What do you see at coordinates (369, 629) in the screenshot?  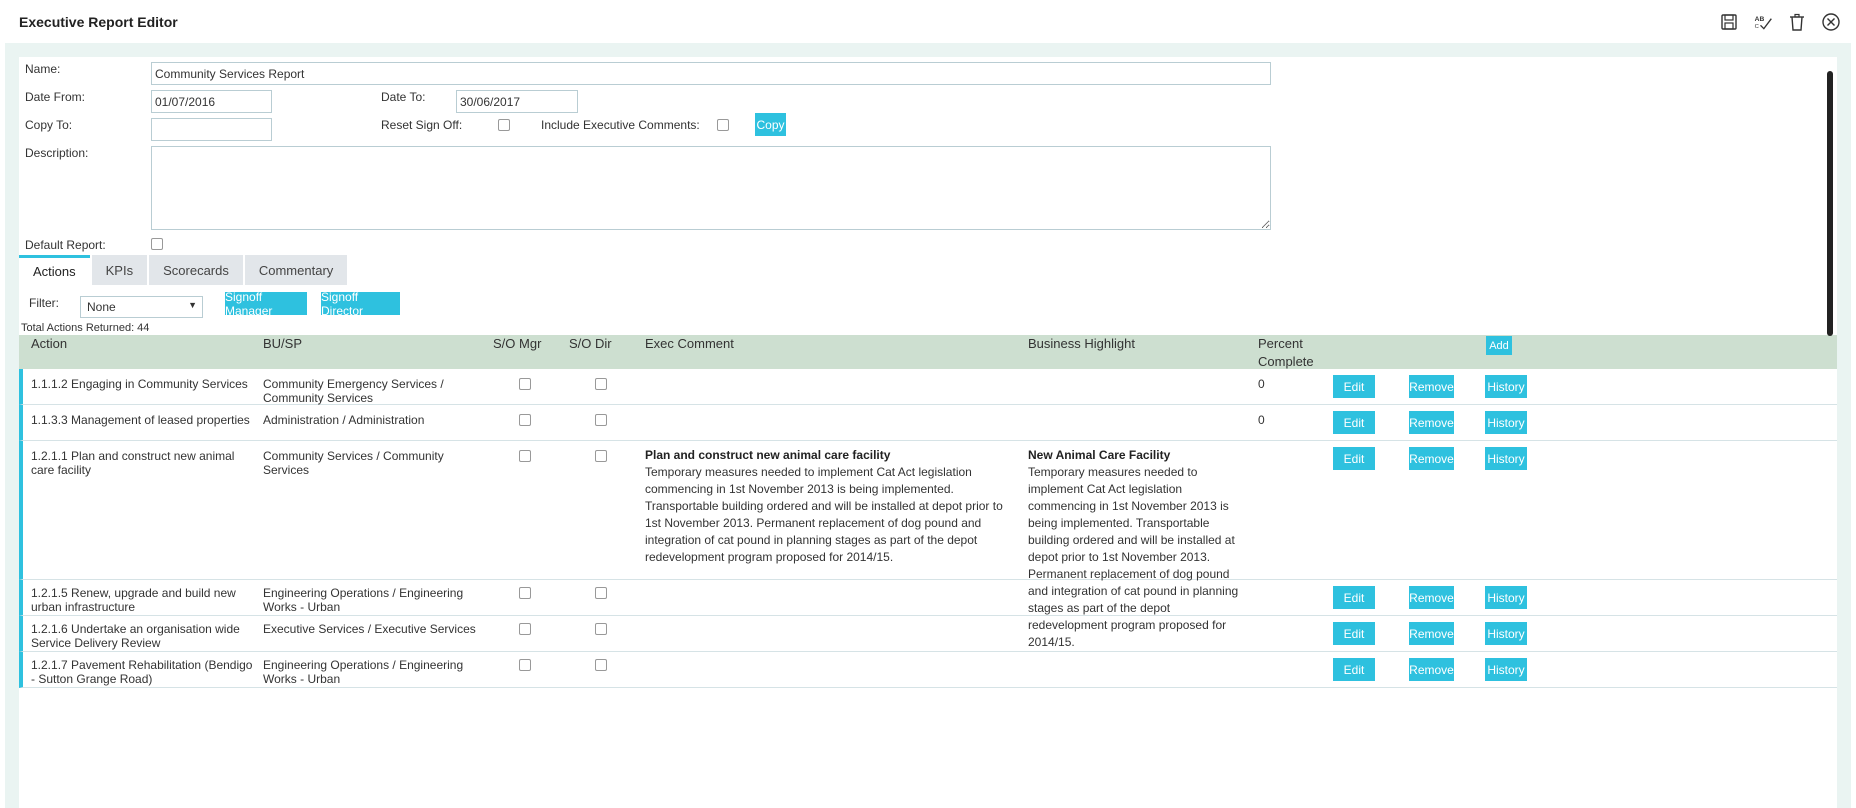 I see `row-busp: Executive Services / Executive Services` at bounding box center [369, 629].